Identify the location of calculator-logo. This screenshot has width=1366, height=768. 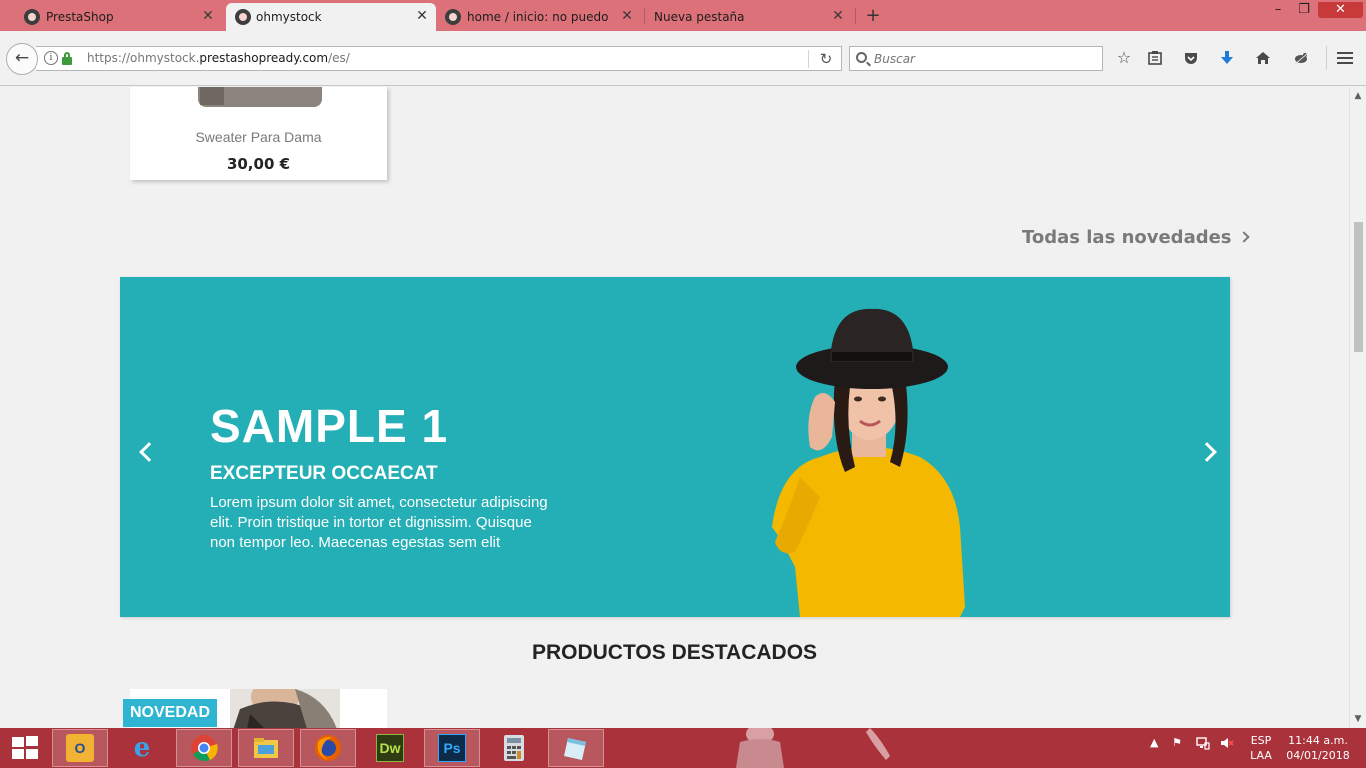
(514, 748).